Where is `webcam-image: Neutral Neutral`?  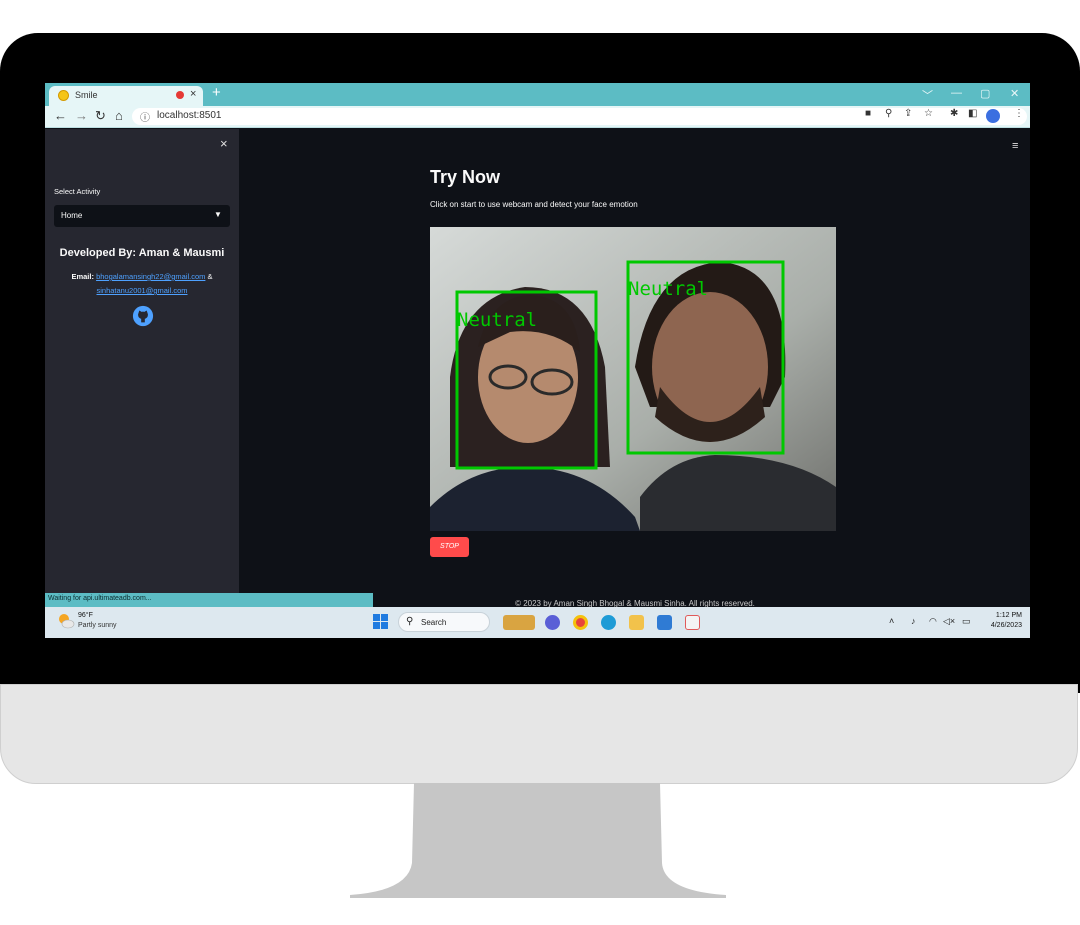
webcam-image: Neutral Neutral is located at coordinates (633, 379).